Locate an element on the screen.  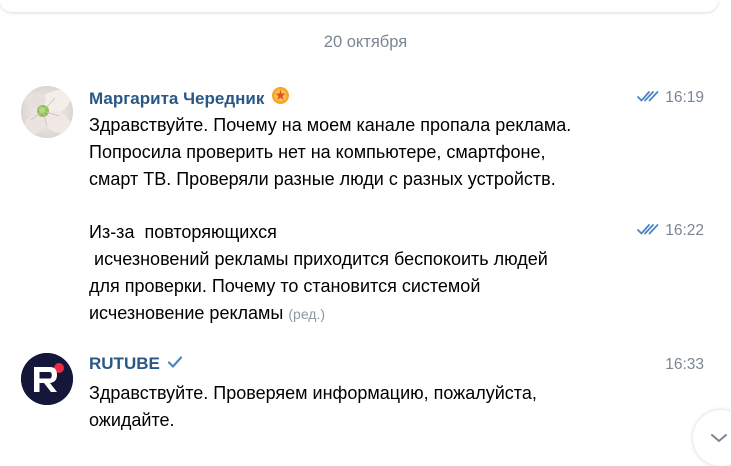
message-time-row: 16:33 is located at coordinates (684, 365).